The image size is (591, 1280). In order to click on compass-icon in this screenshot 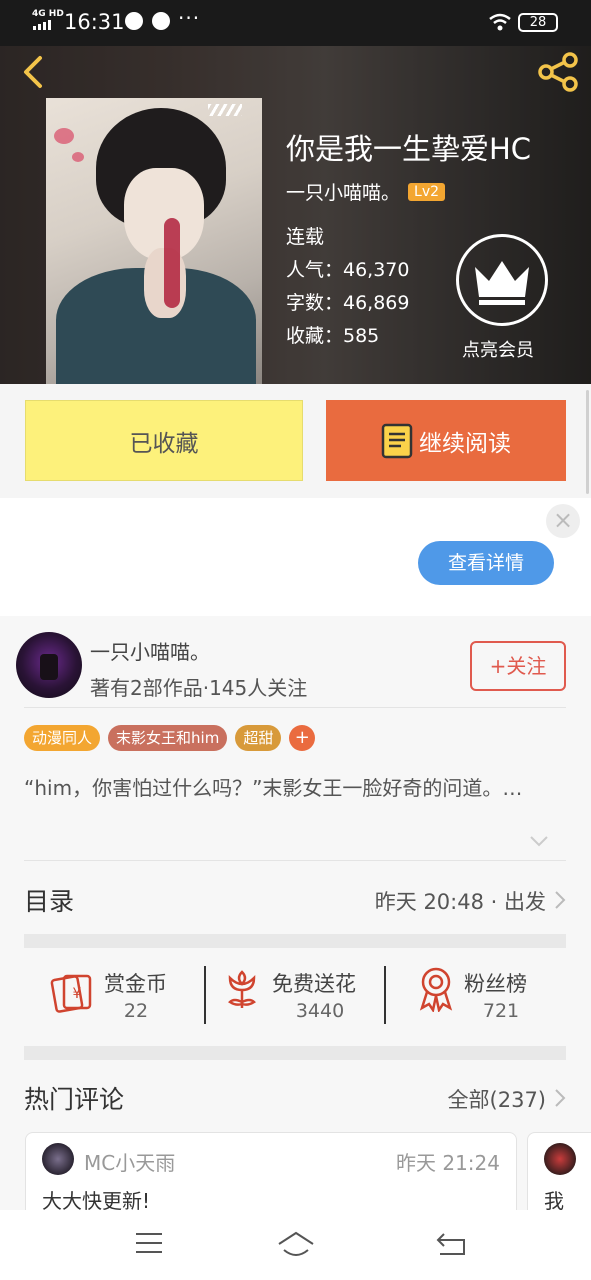, I will do `click(134, 21)`.